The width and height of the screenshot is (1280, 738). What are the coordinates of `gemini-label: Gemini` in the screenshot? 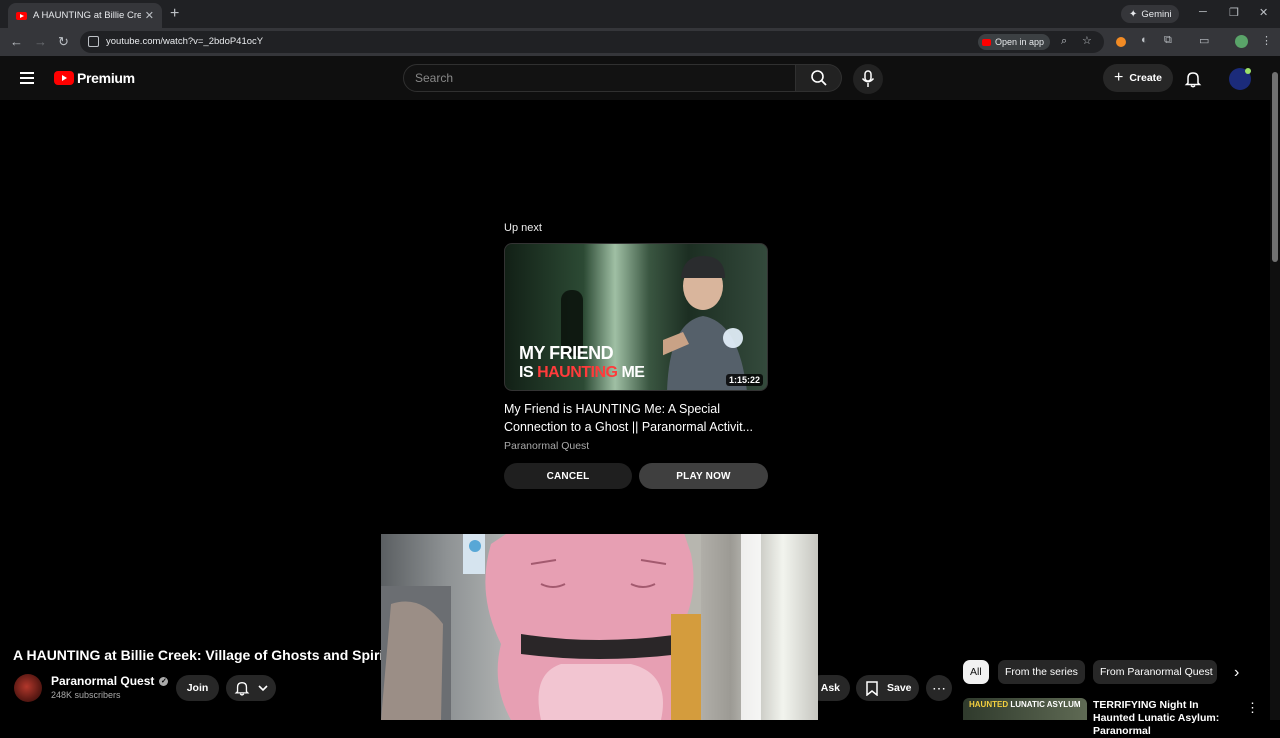 It's located at (1156, 14).